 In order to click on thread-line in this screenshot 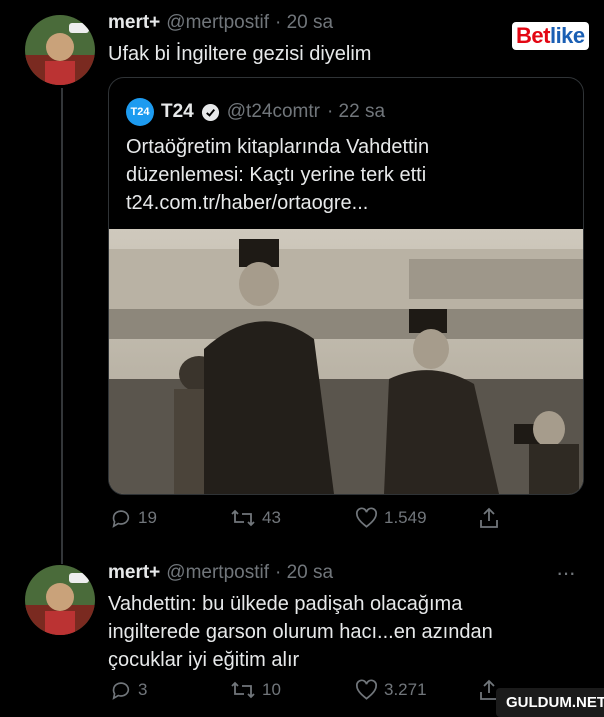, I will do `click(62, 326)`.